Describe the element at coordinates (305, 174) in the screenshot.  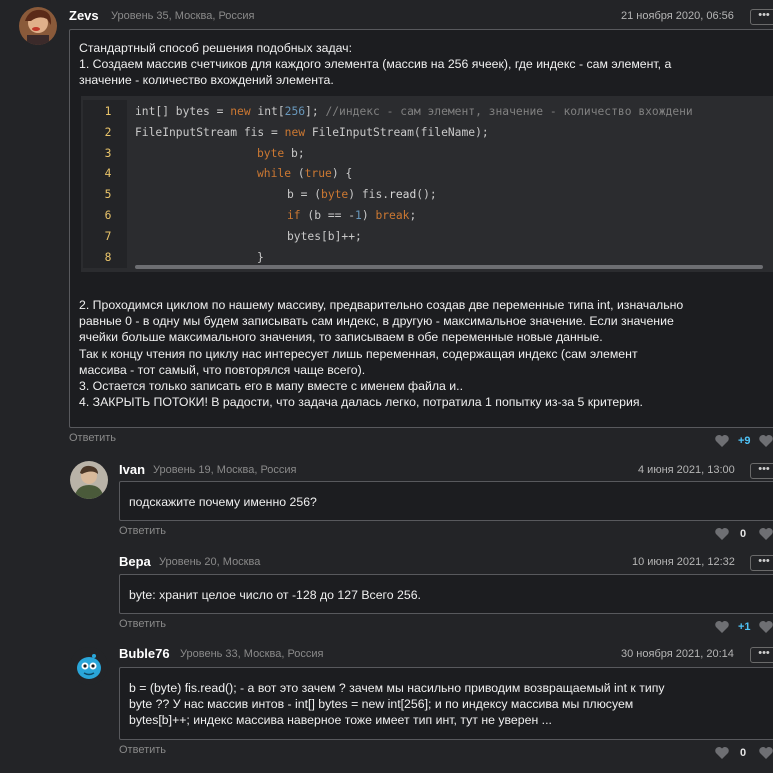
I see `code-line: while (true) {` at that location.